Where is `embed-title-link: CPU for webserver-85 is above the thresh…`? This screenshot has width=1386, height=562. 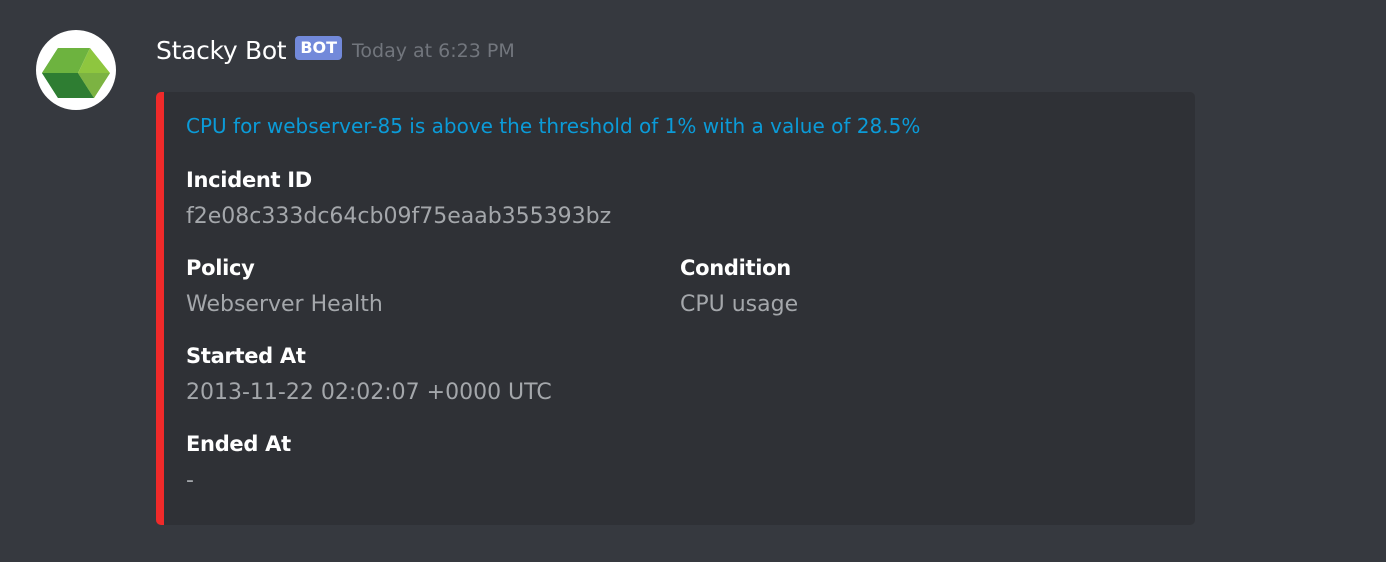 embed-title-link: CPU for webserver-85 is above the thresh… is located at coordinates (553, 126).